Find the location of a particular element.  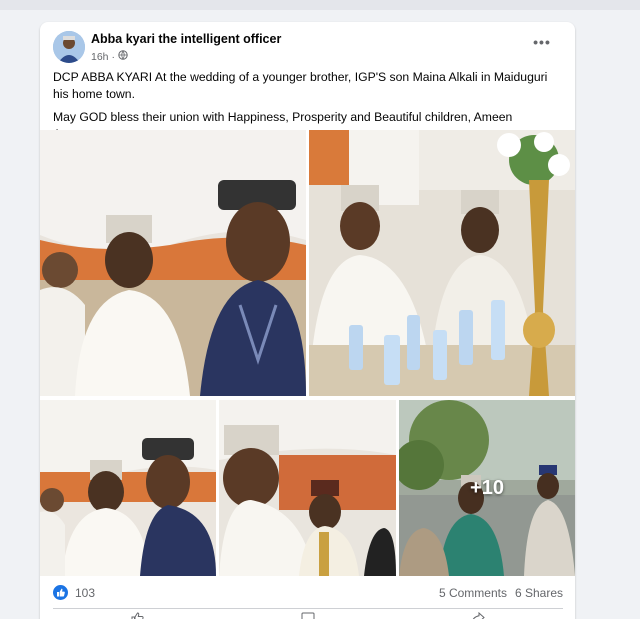

comment-action-icon is located at coordinates (308, 615).